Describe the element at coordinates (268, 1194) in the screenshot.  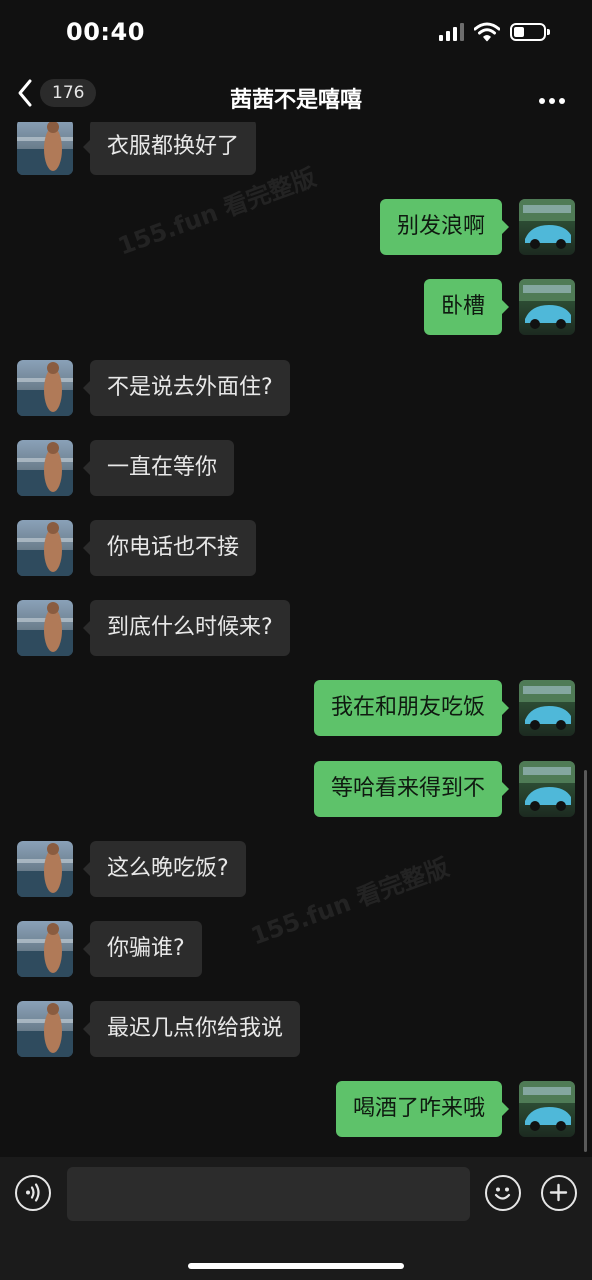
I see `message-input` at that location.